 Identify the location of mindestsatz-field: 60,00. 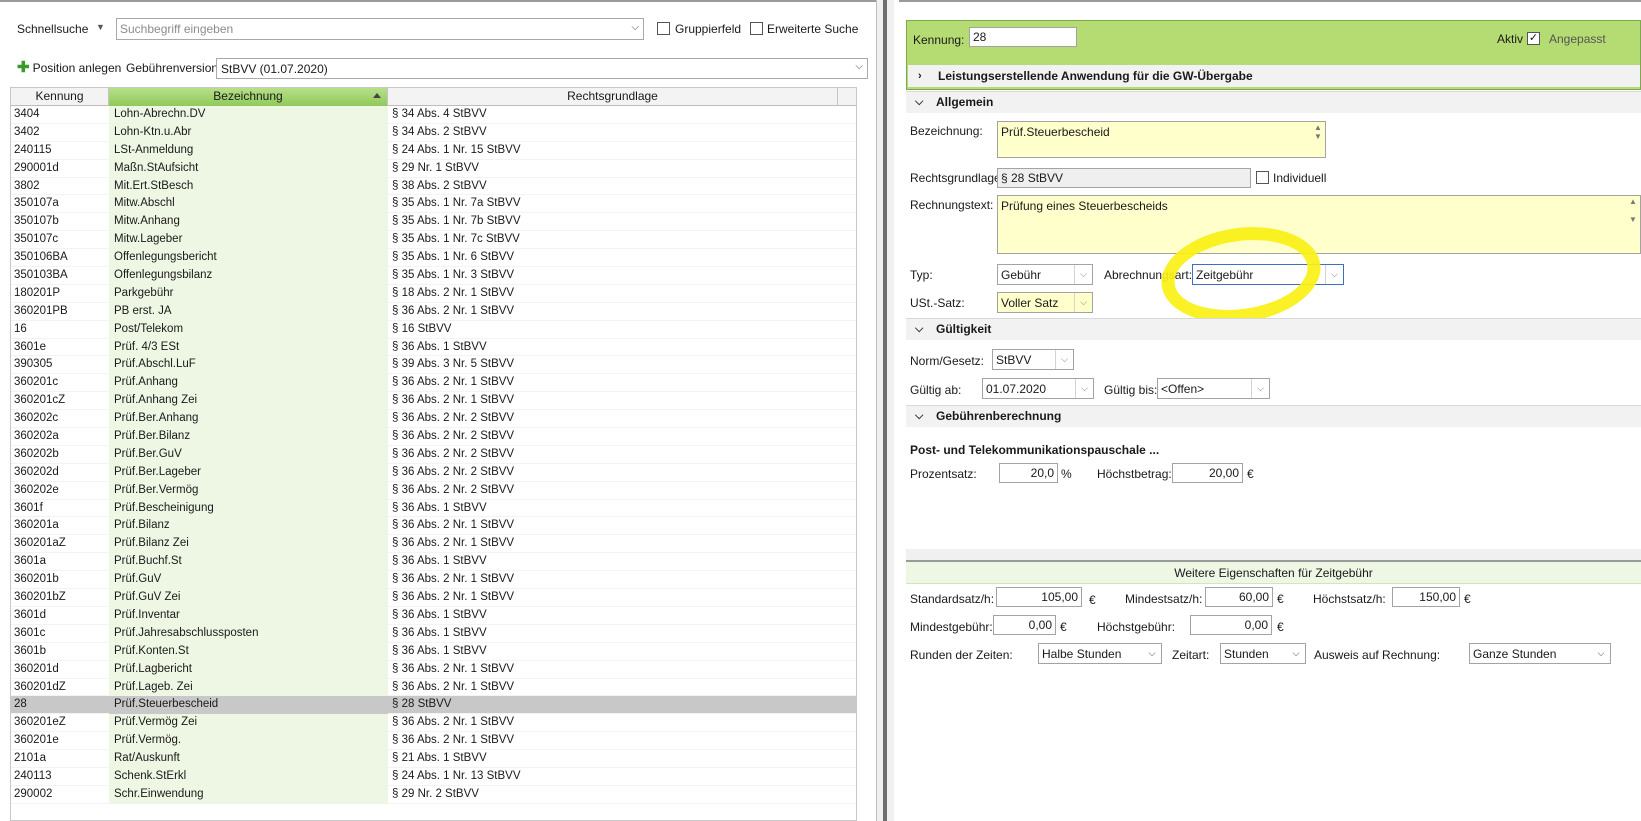
(1239, 597).